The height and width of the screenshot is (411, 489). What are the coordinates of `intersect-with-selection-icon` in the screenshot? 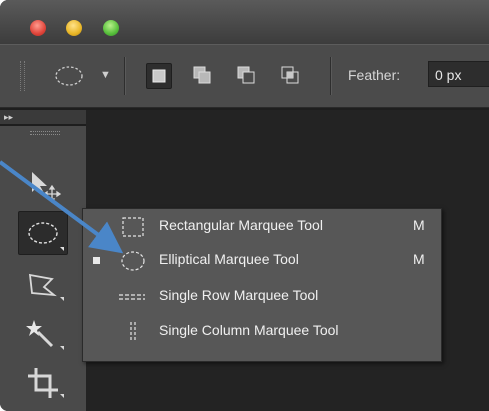 It's located at (290, 75).